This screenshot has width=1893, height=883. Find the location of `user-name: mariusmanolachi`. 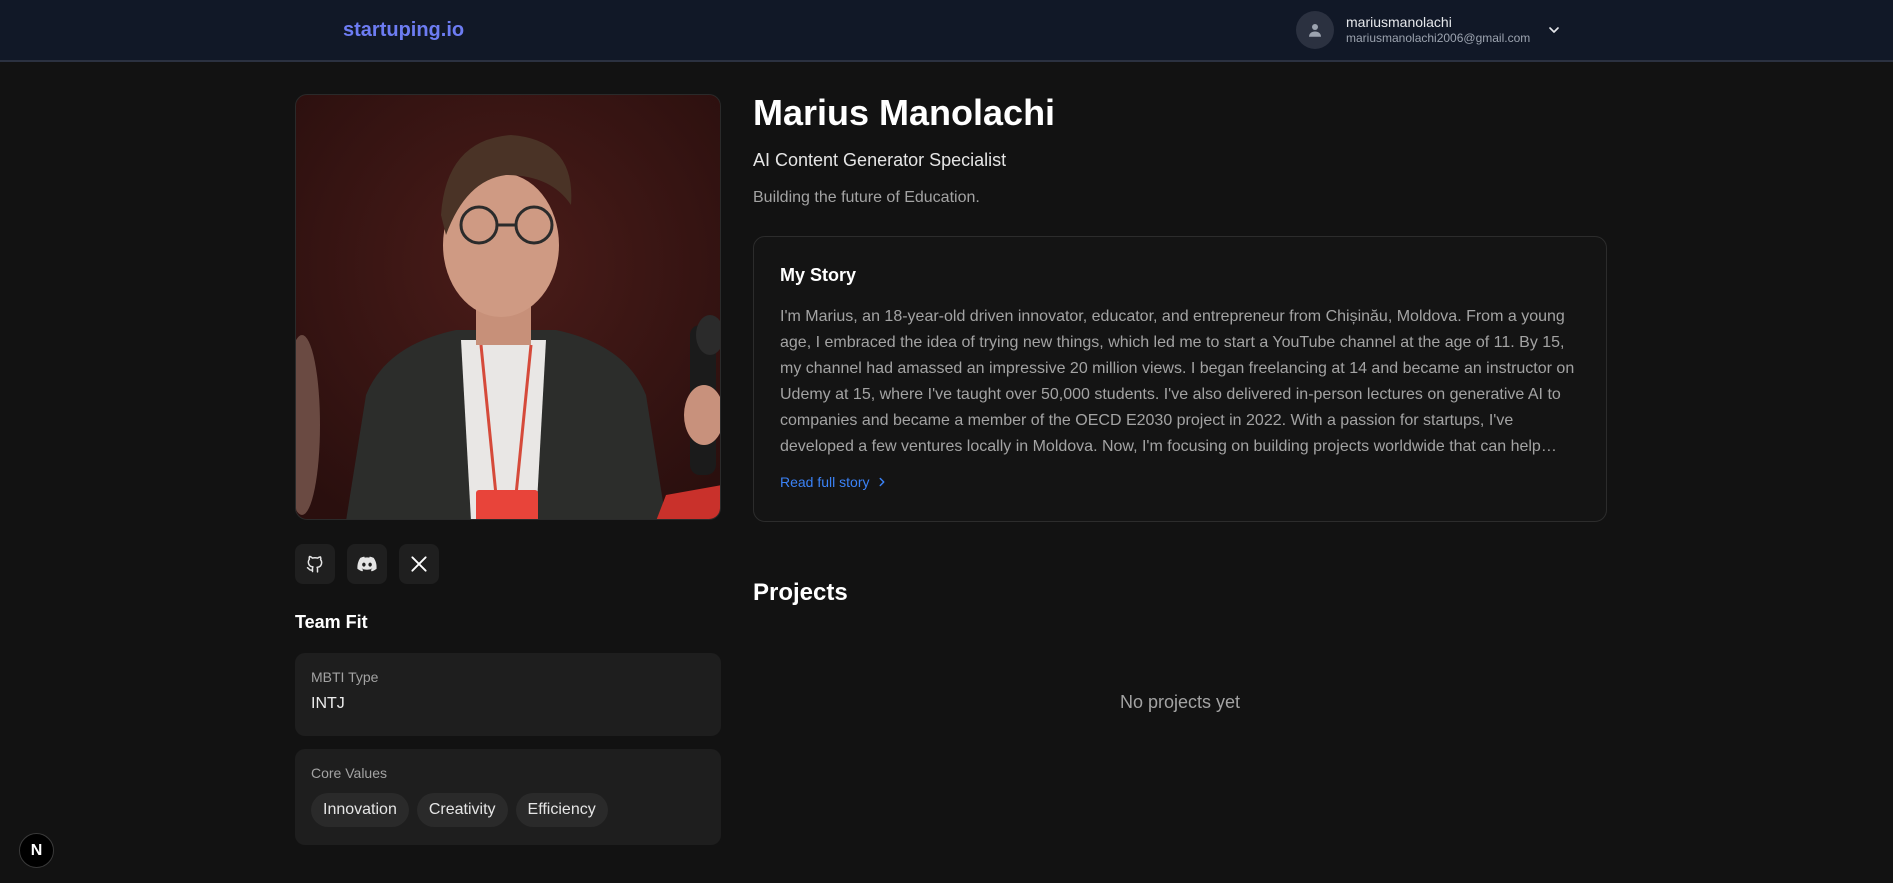

user-name: mariusmanolachi is located at coordinates (1399, 22).